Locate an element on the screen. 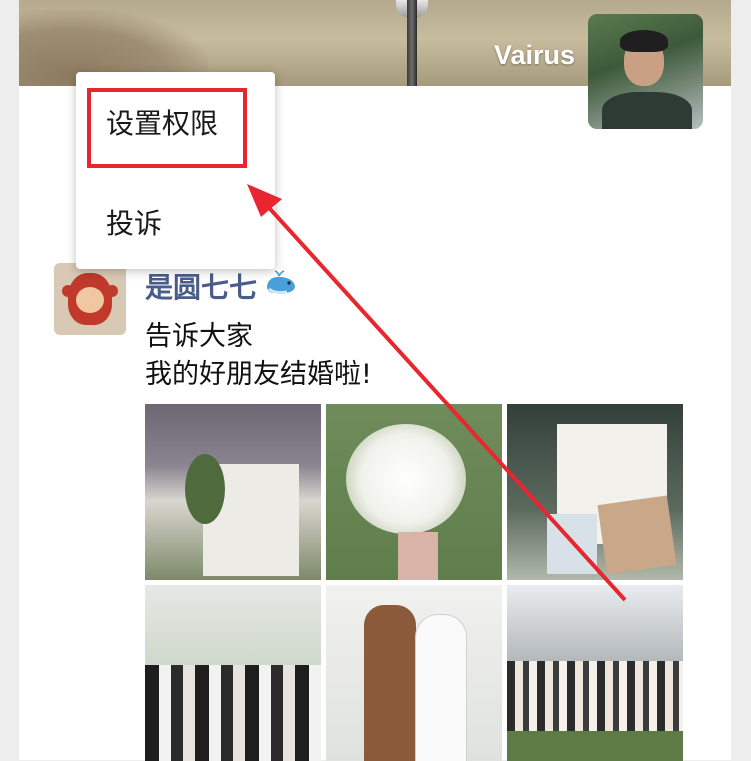 This screenshot has width=751, height=761. post-author-avatar is located at coordinates (90, 299).